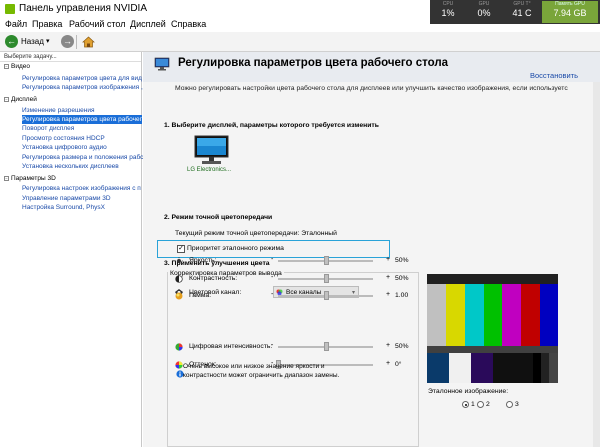 The image size is (600, 447). I want to click on menu-help: Справка, so click(188, 24).